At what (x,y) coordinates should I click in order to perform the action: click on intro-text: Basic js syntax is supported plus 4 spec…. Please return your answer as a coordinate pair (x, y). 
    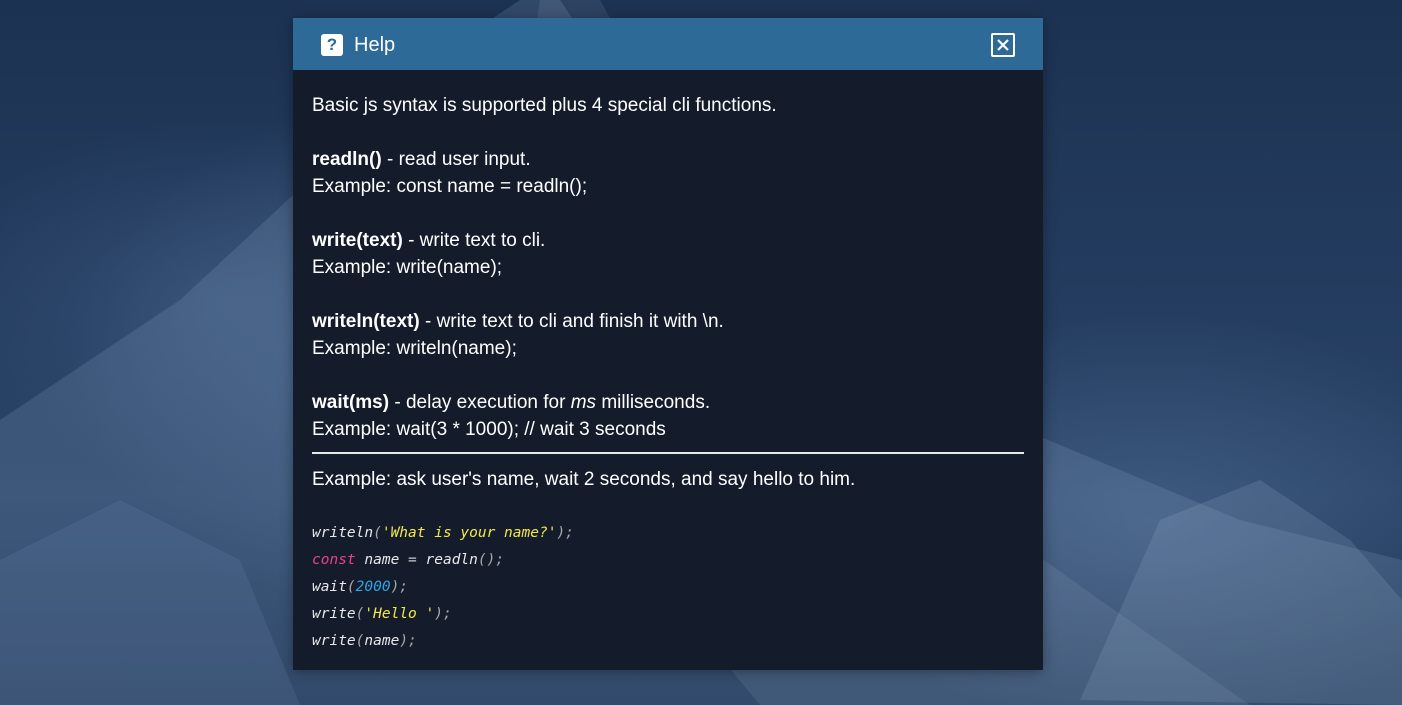
    Looking at the image, I should click on (544, 105).